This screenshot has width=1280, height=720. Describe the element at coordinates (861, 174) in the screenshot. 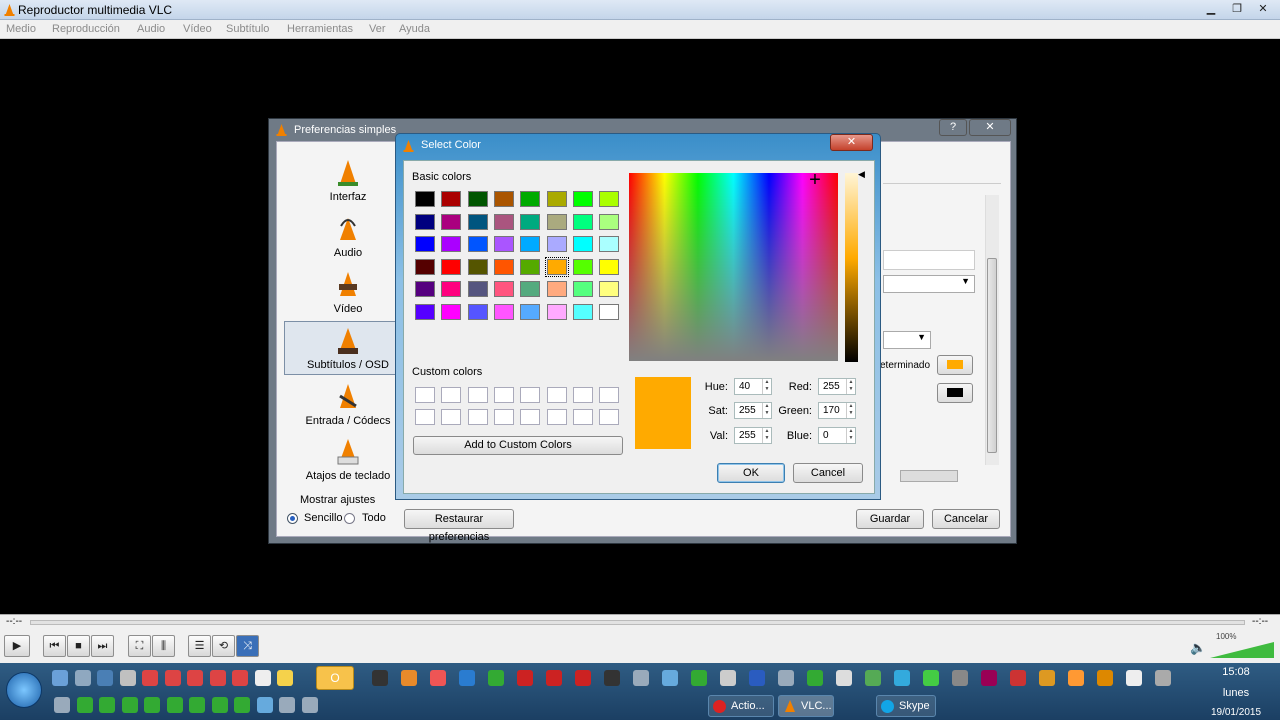

I see `luminance-arrow-icon: ◀` at that location.